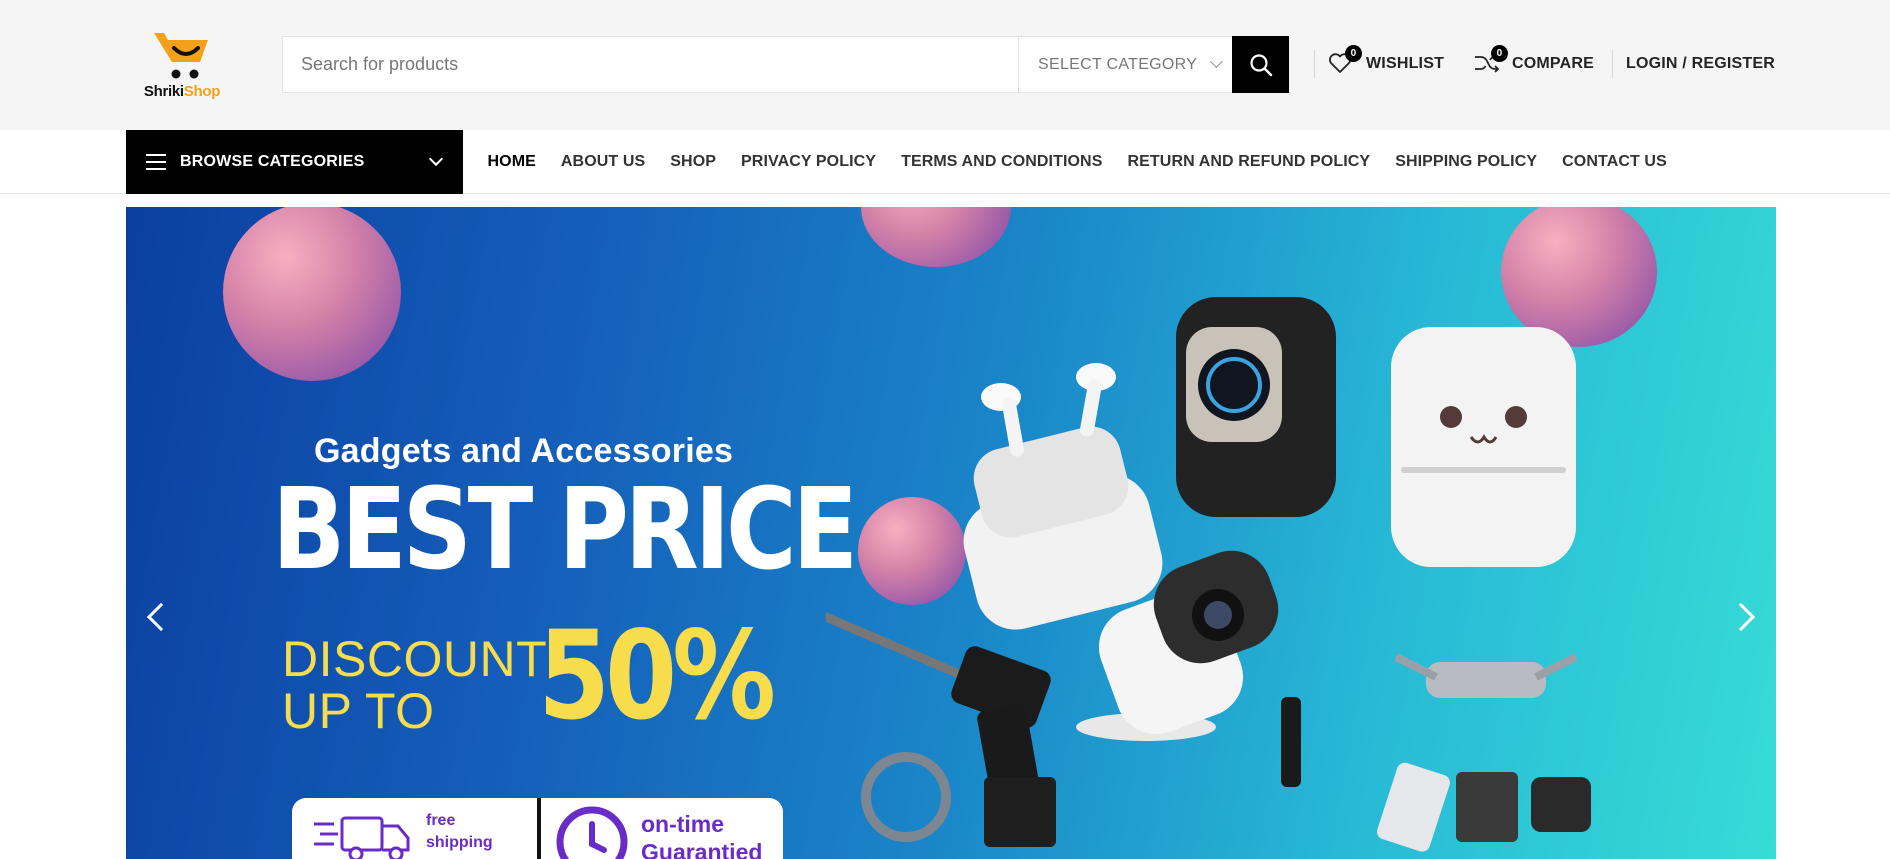 This screenshot has width=1890, height=859. I want to click on nav-item-home: HOME, so click(511, 162).